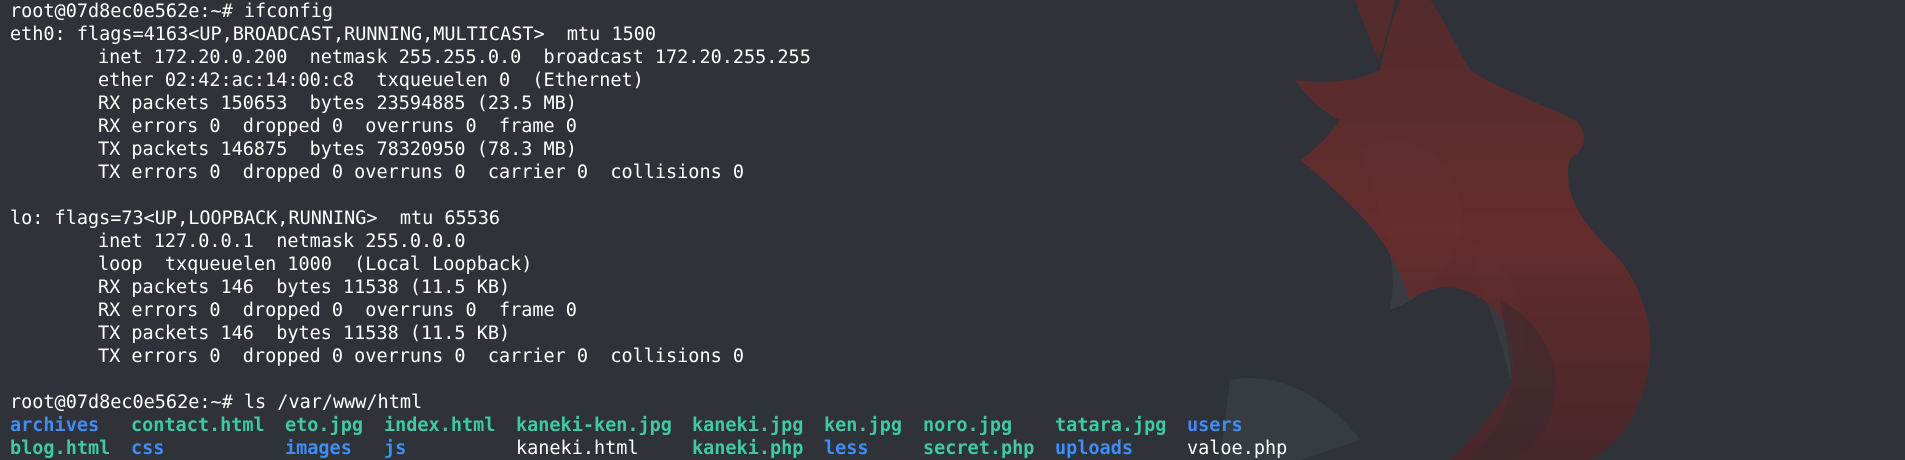 The image size is (1905, 460). I want to click on ls-entry: noro.jpg, so click(968, 425).